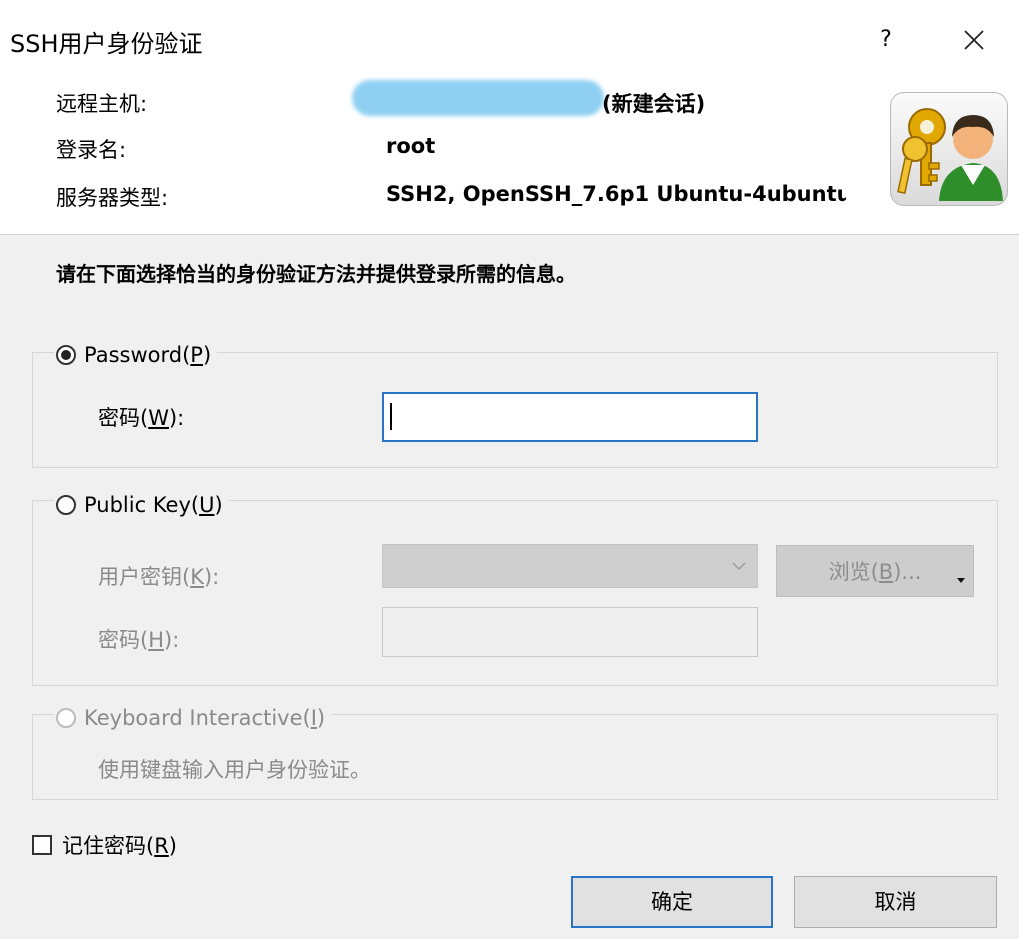 This screenshot has width=1019, height=939. Describe the element at coordinates (739, 566) in the screenshot. I see `chevron-down-icon` at that location.